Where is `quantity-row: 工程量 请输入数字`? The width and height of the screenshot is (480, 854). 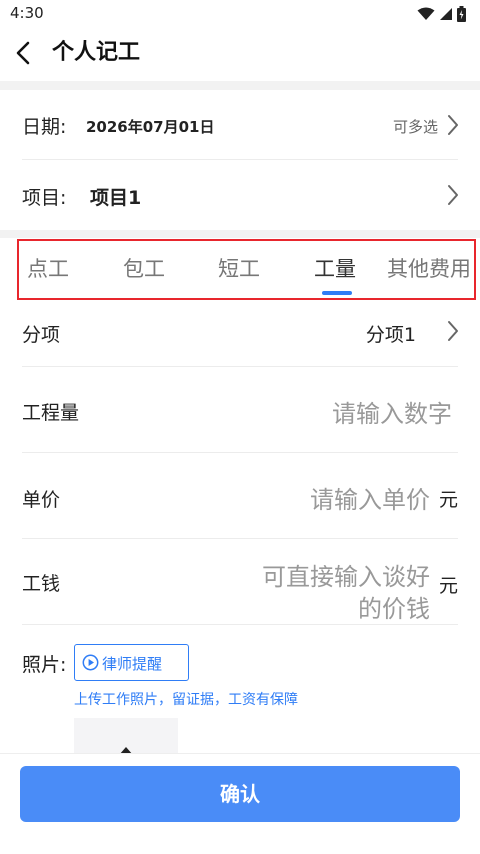 quantity-row: 工程量 请输入数字 is located at coordinates (240, 410).